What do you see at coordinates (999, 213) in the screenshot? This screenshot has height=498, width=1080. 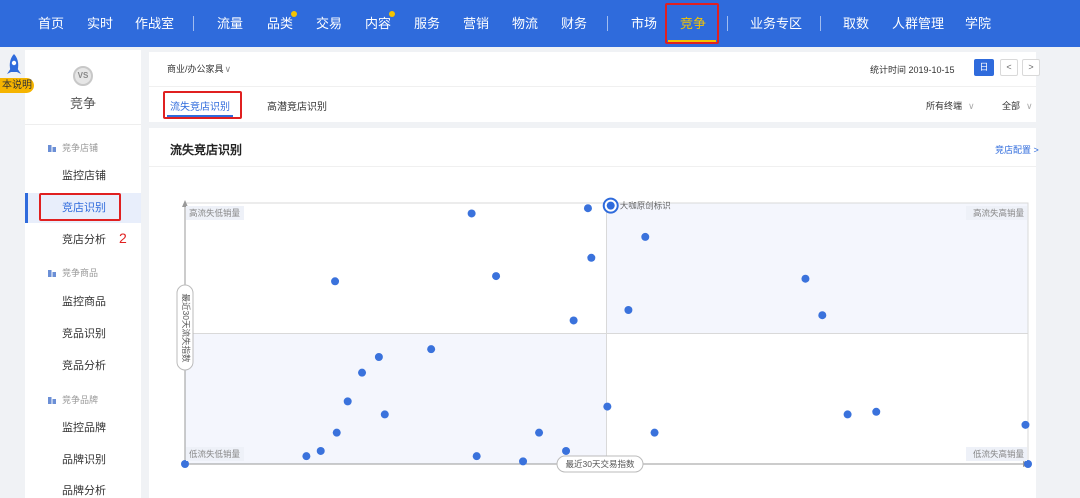 I see `quadrant-label-top-right: 高流失高销量` at bounding box center [999, 213].